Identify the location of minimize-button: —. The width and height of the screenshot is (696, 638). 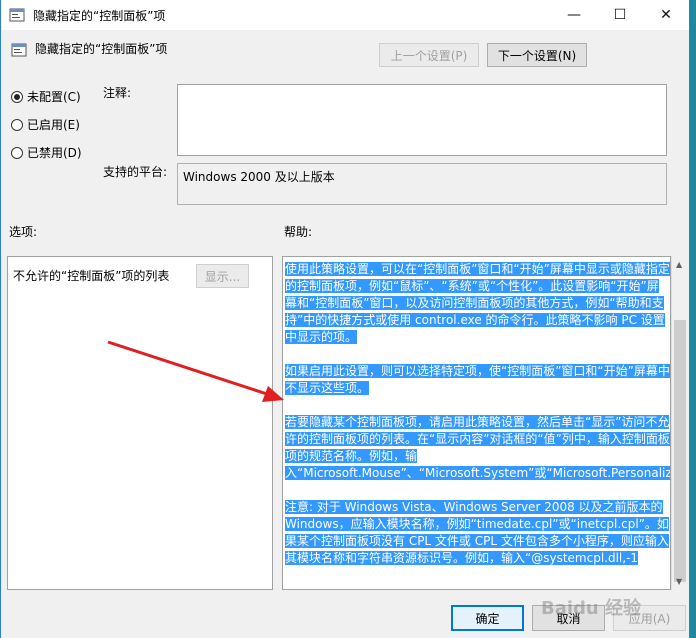
(574, 15).